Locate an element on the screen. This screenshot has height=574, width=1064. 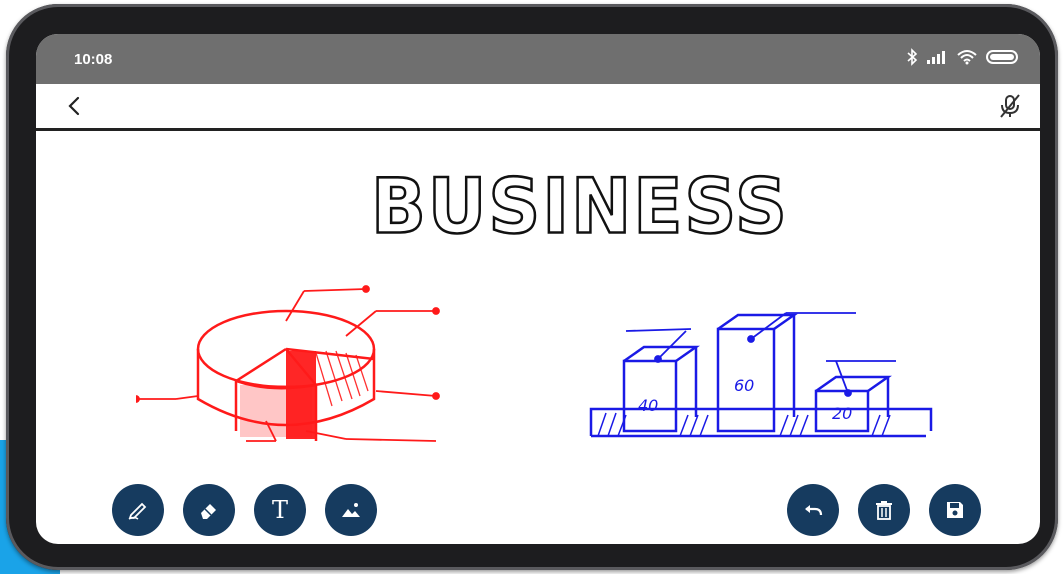
delete-button is located at coordinates (884, 510).